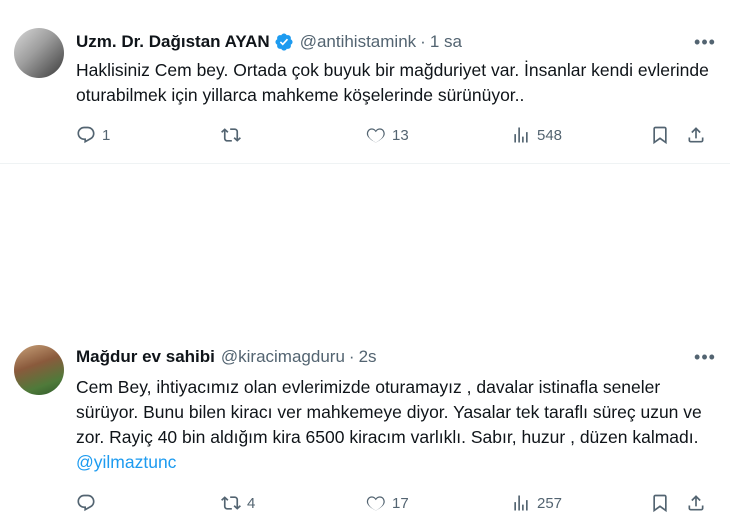 The image size is (730, 515). I want to click on action-bar: 1 13 548, so click(396, 135).